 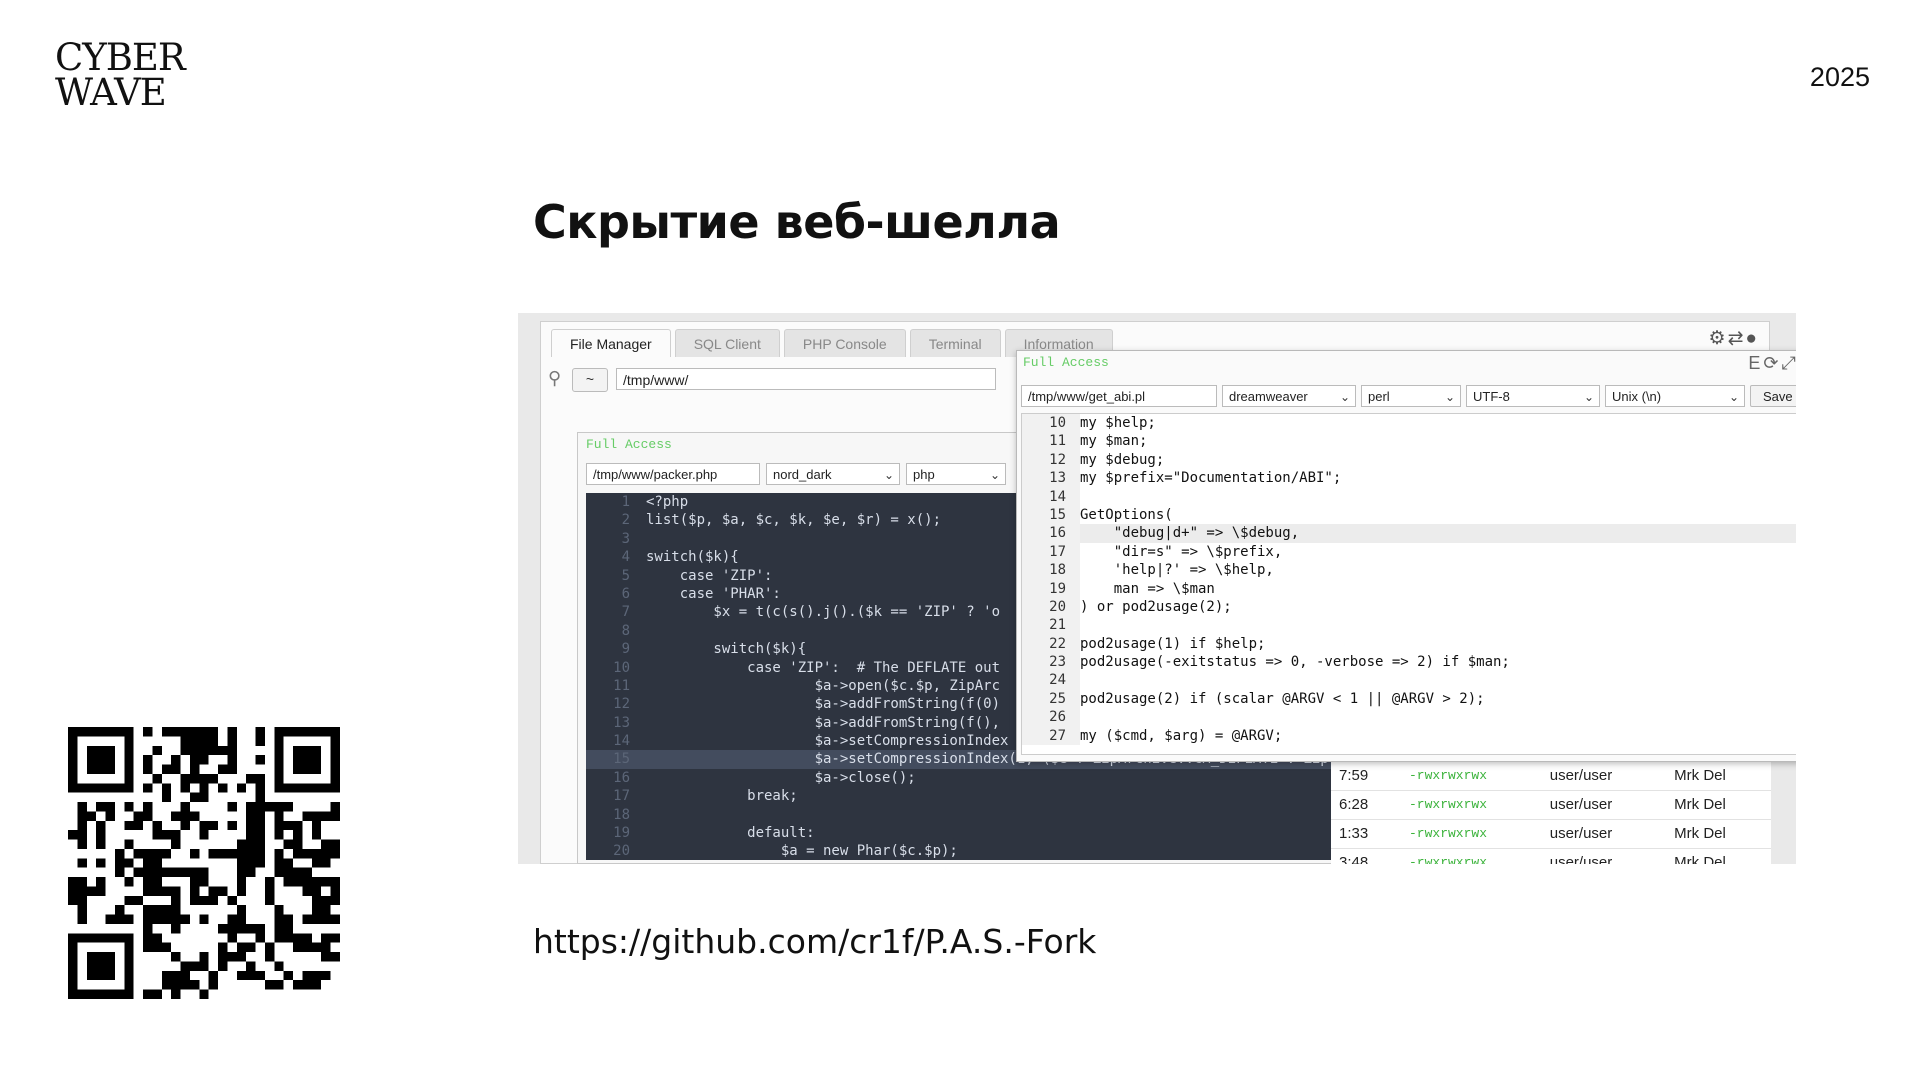 What do you see at coordinates (709, 575) in the screenshot?
I see `line-text: case 'ZIP':` at bounding box center [709, 575].